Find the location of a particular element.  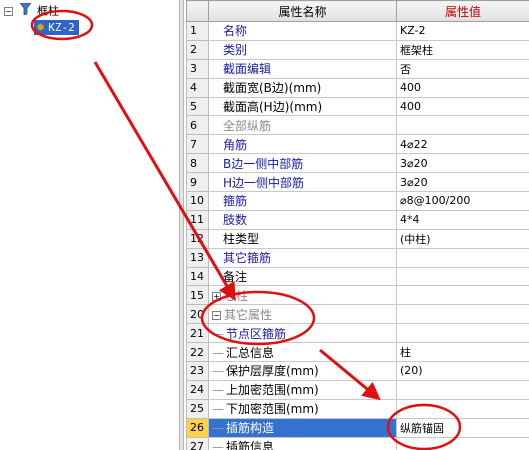

table-row: 27— 插筋信息 is located at coordinates (357, 443).